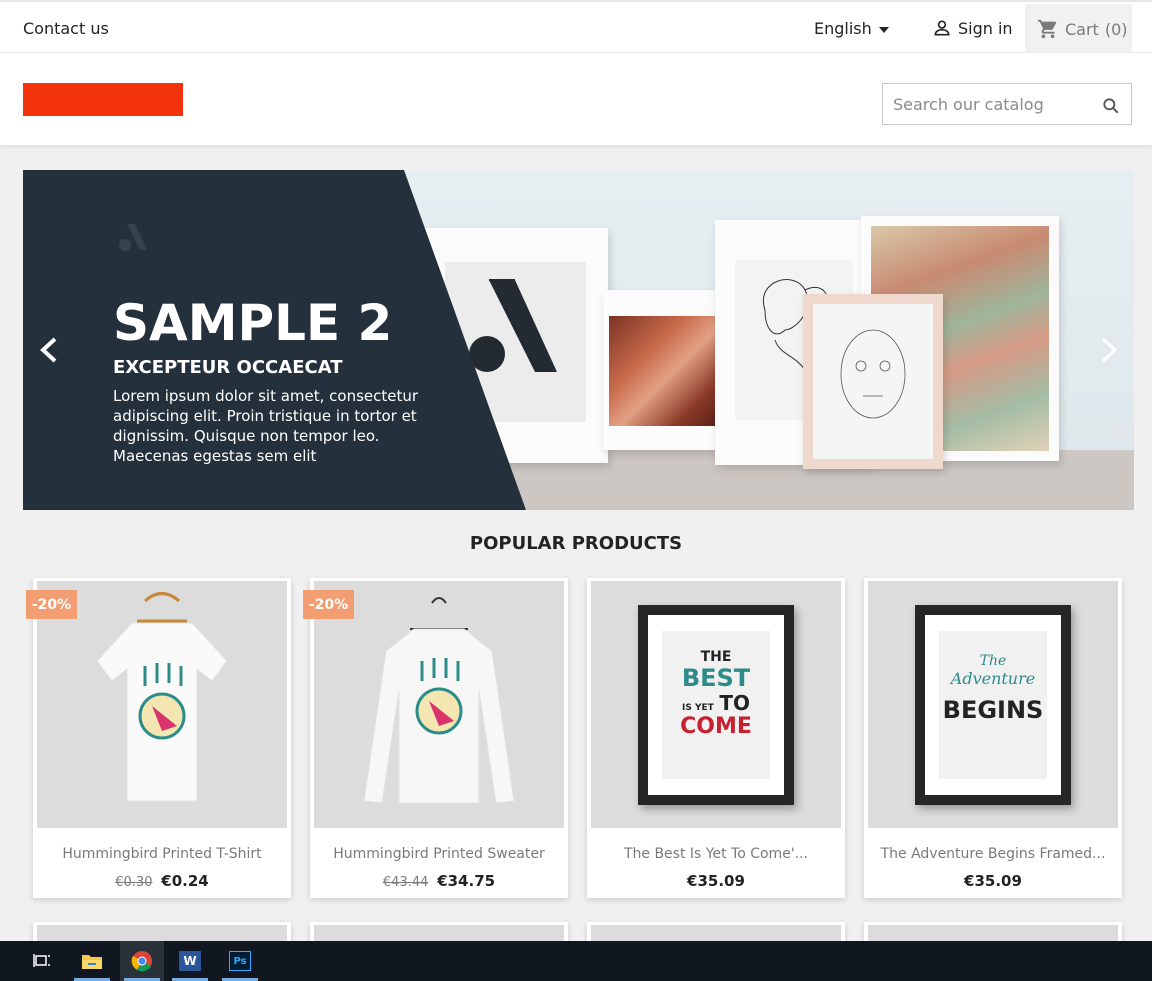 This screenshot has width=1152, height=981. Describe the element at coordinates (134, 882) in the screenshot. I see `old-price: €0.30` at that location.